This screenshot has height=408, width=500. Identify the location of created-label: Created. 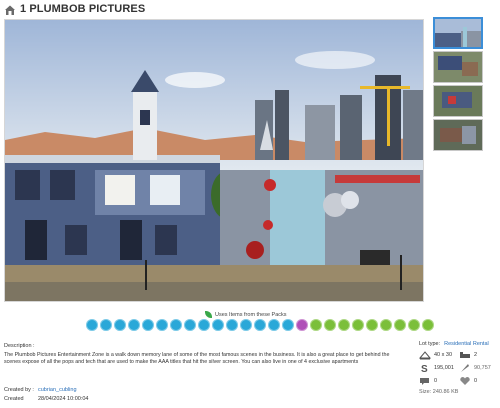
(14, 399).